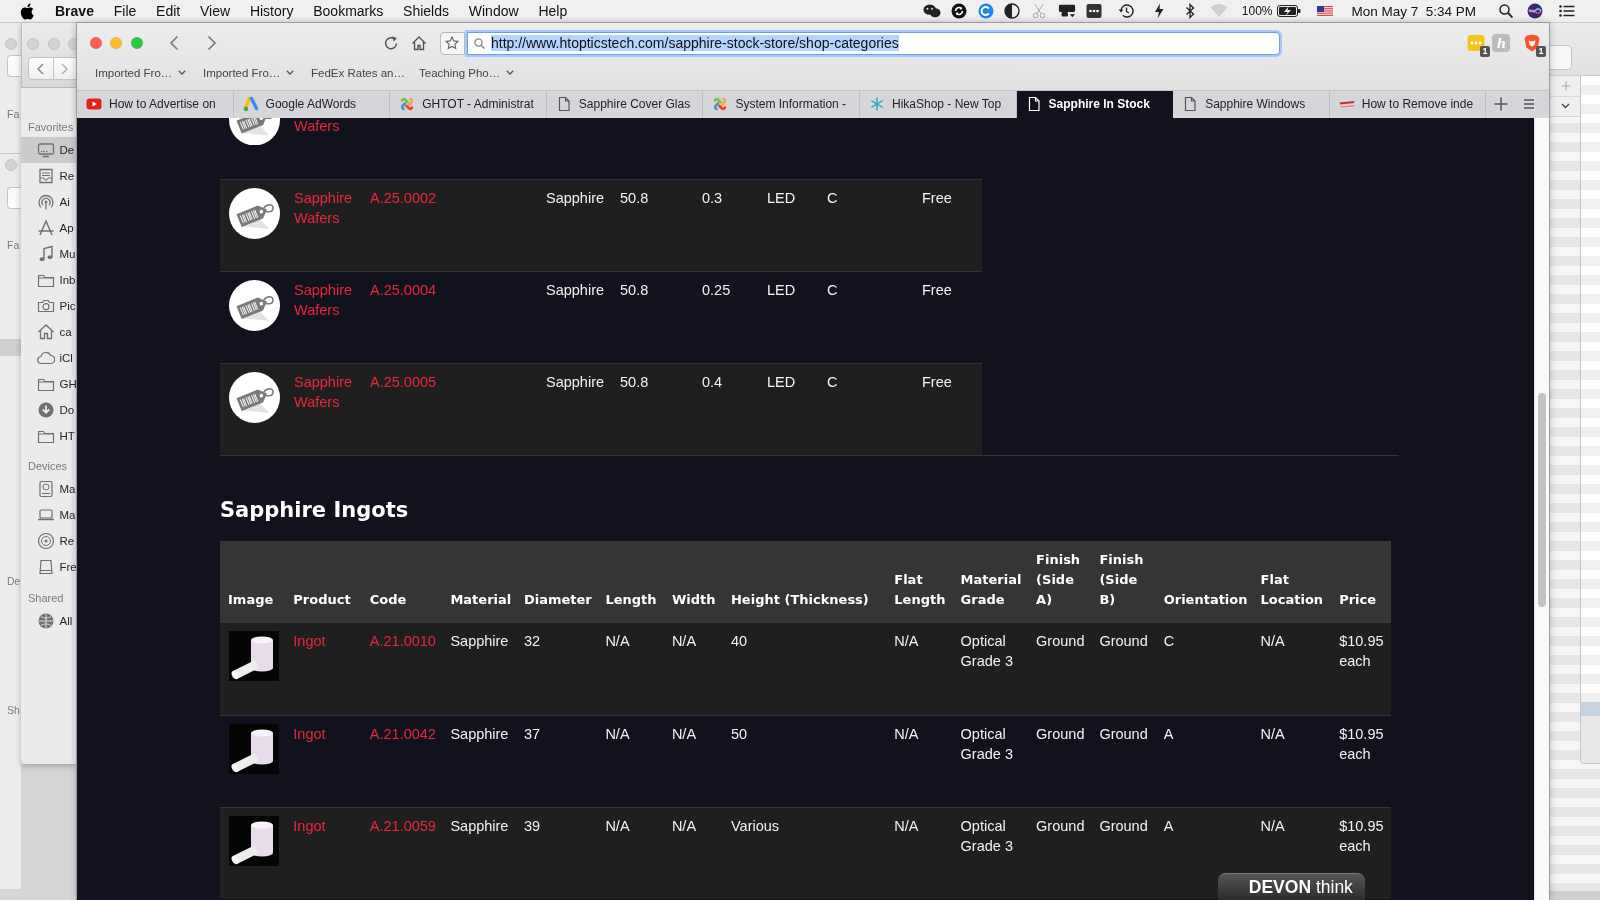  Describe the element at coordinates (1067, 11) in the screenshot. I see `display-icon` at that location.